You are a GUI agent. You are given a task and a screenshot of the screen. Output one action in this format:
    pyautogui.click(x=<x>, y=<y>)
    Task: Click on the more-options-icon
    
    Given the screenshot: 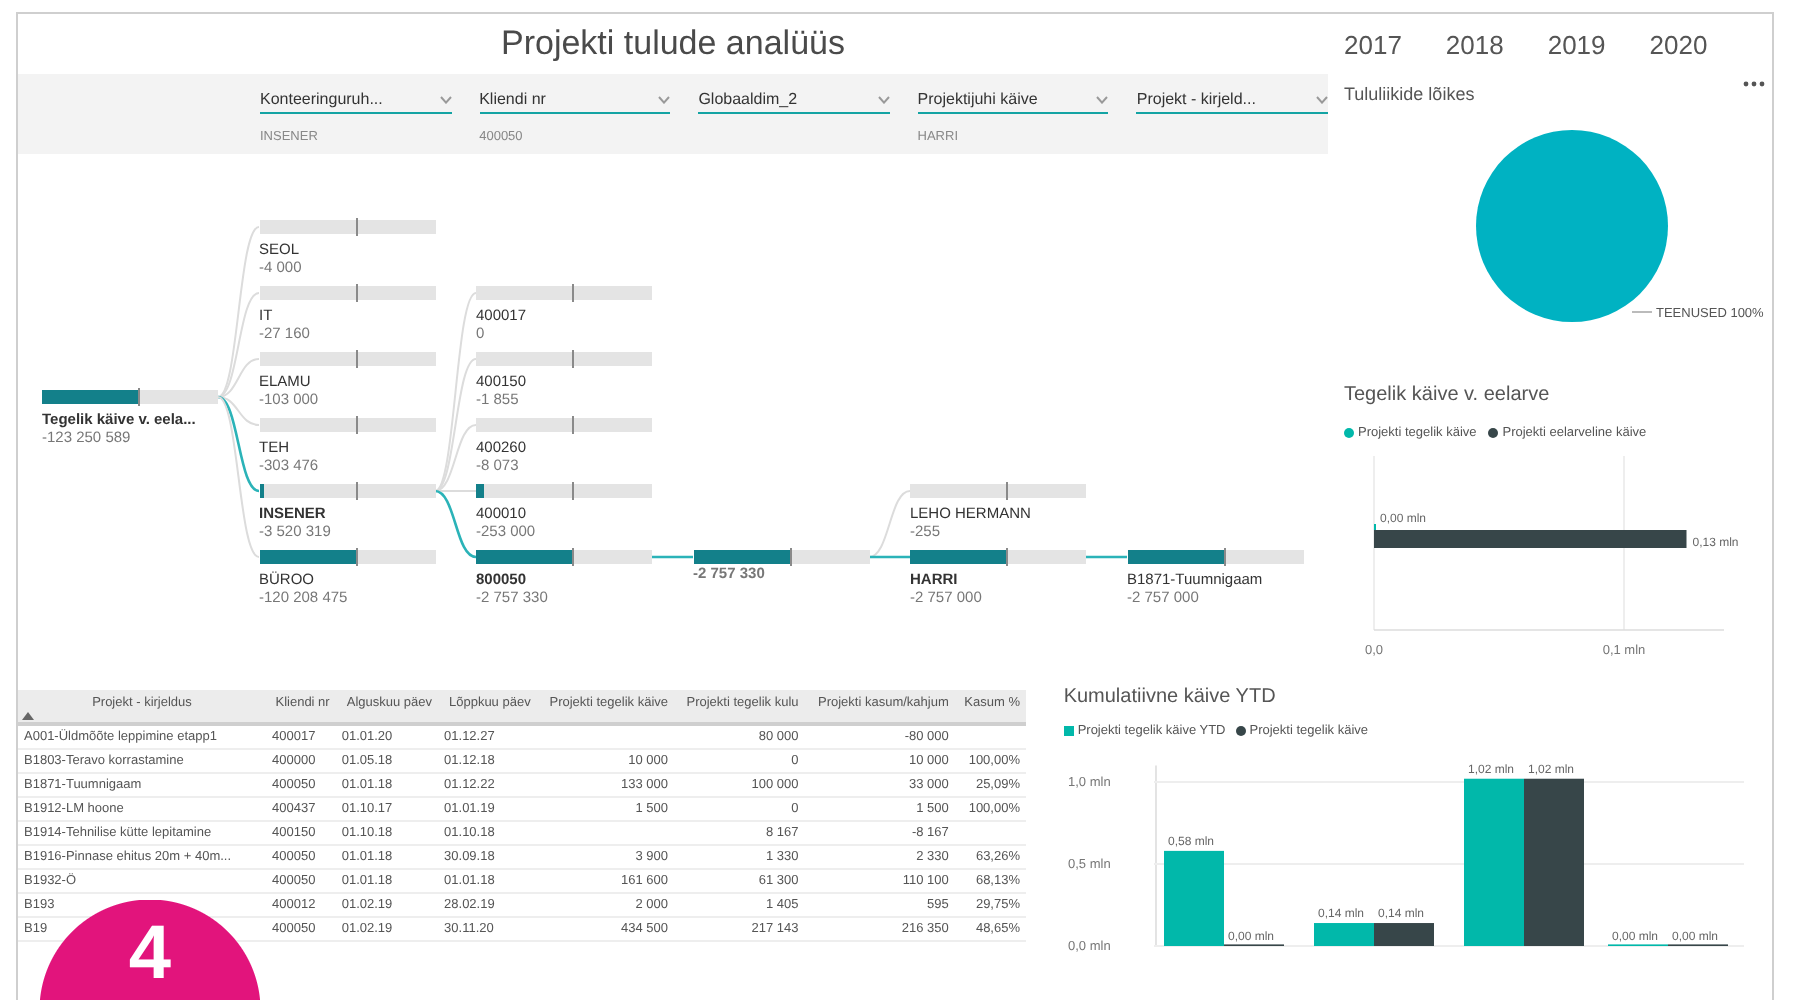 What is the action you would take?
    pyautogui.click(x=1754, y=84)
    